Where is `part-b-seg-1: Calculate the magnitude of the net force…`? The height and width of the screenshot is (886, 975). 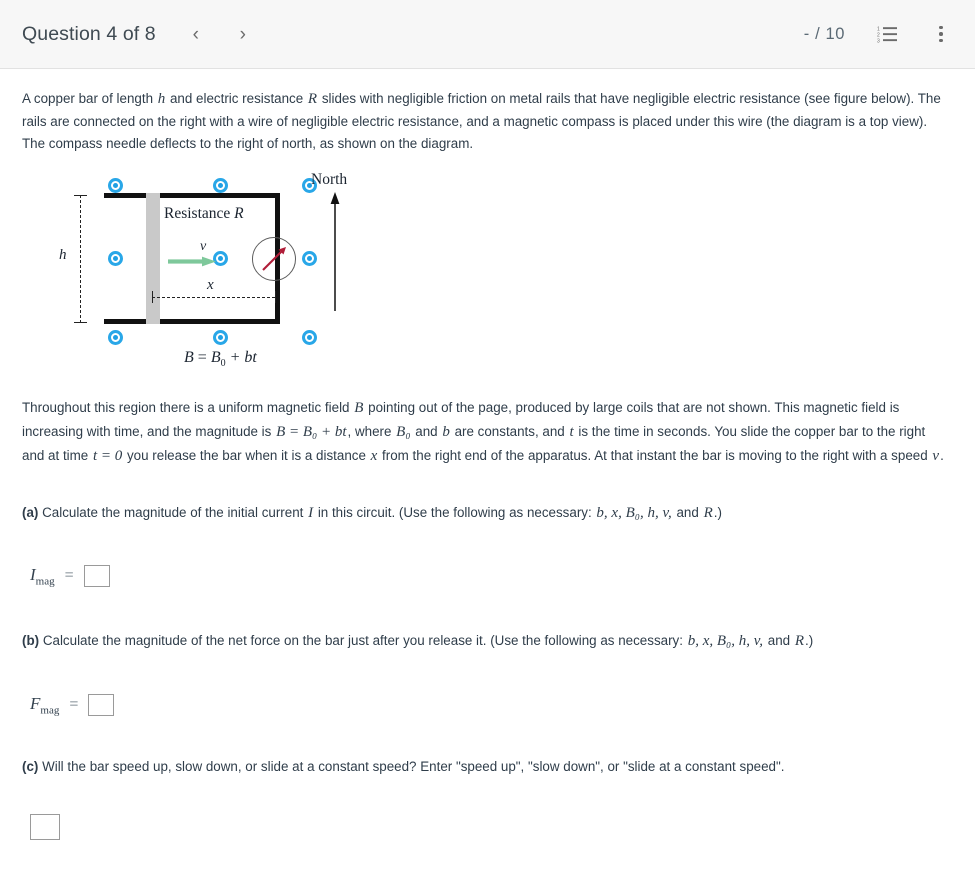
part-b-seg-1: Calculate the magnitude of the net force… is located at coordinates (363, 641).